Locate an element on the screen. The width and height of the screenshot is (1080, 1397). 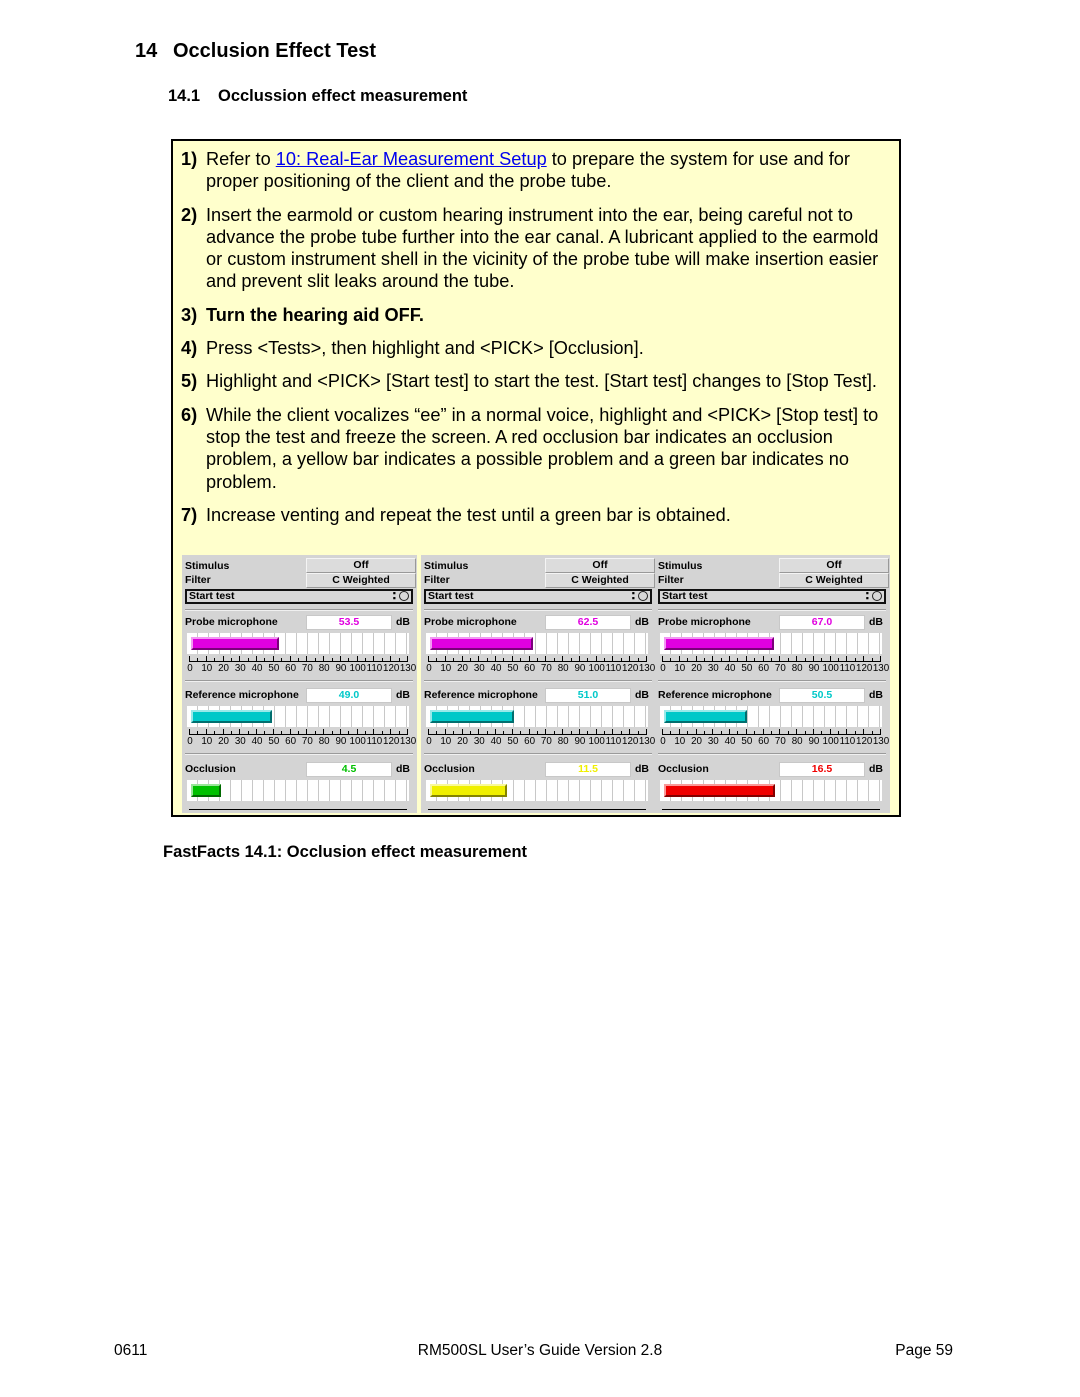
spinner-dots-icon: ▪ ▪ is located at coordinates (867, 595).